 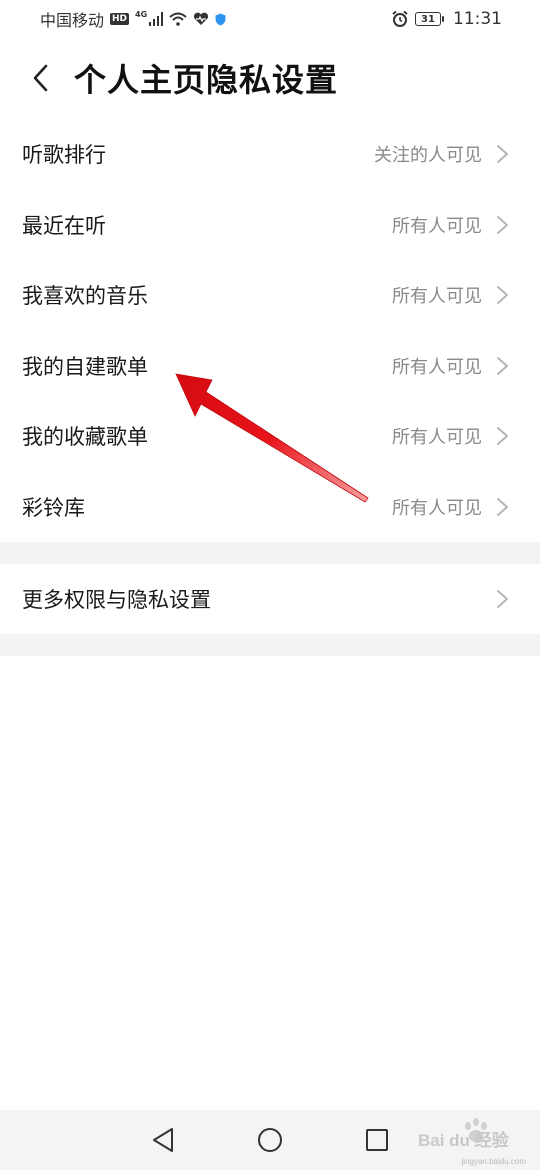 I want to click on header: 个人主页隐私设置, so click(x=270, y=78).